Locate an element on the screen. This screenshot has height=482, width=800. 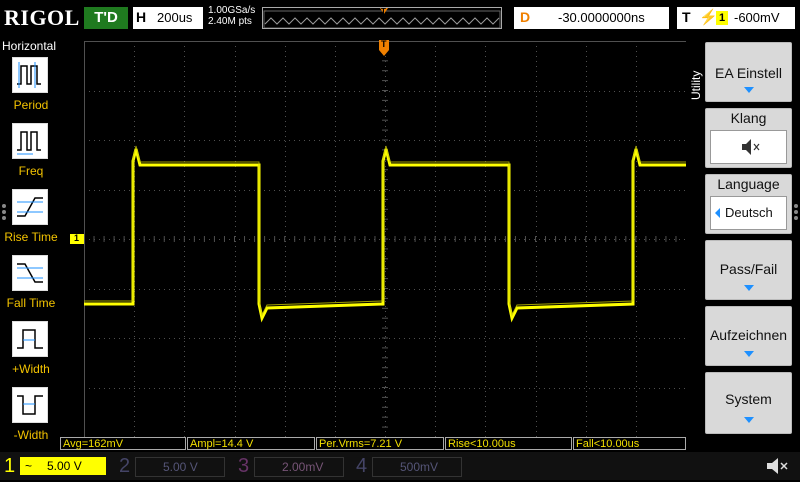
channel-4-box: 500mV is located at coordinates (417, 467).